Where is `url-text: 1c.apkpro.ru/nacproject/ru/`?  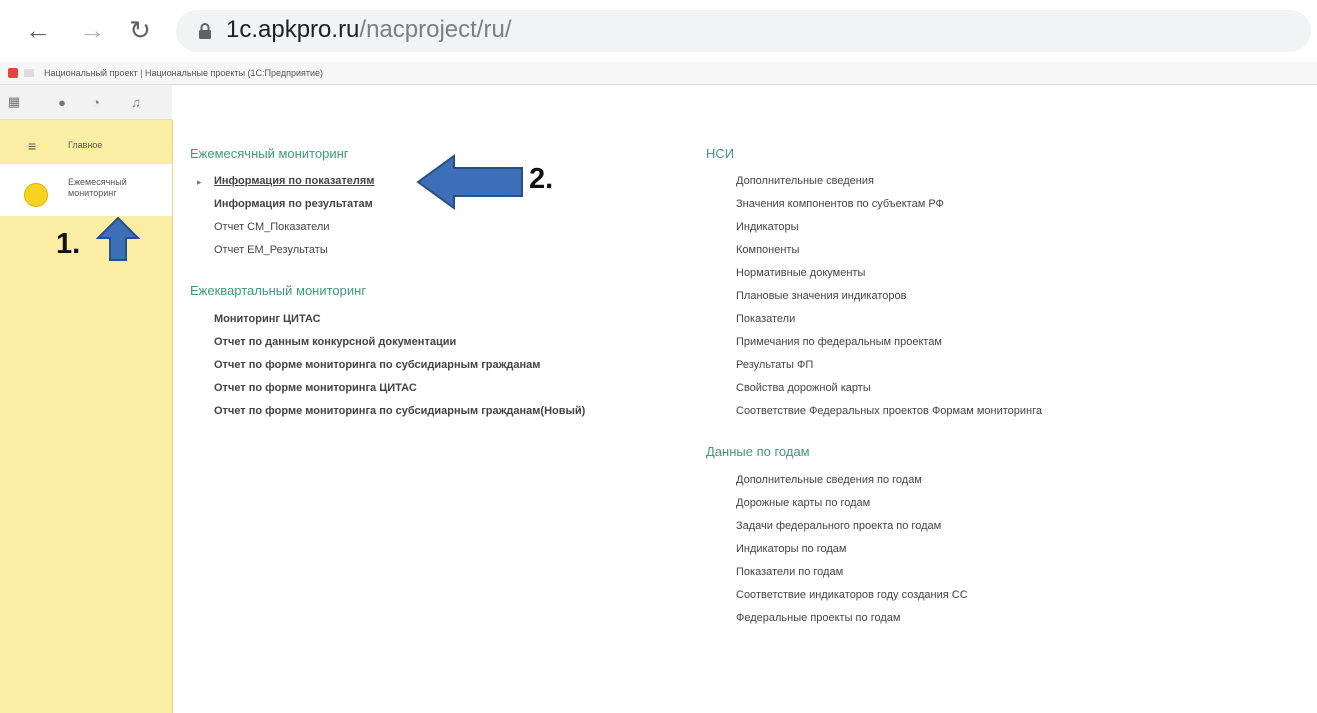 url-text: 1c.apkpro.ru/nacproject/ru/ is located at coordinates (368, 30).